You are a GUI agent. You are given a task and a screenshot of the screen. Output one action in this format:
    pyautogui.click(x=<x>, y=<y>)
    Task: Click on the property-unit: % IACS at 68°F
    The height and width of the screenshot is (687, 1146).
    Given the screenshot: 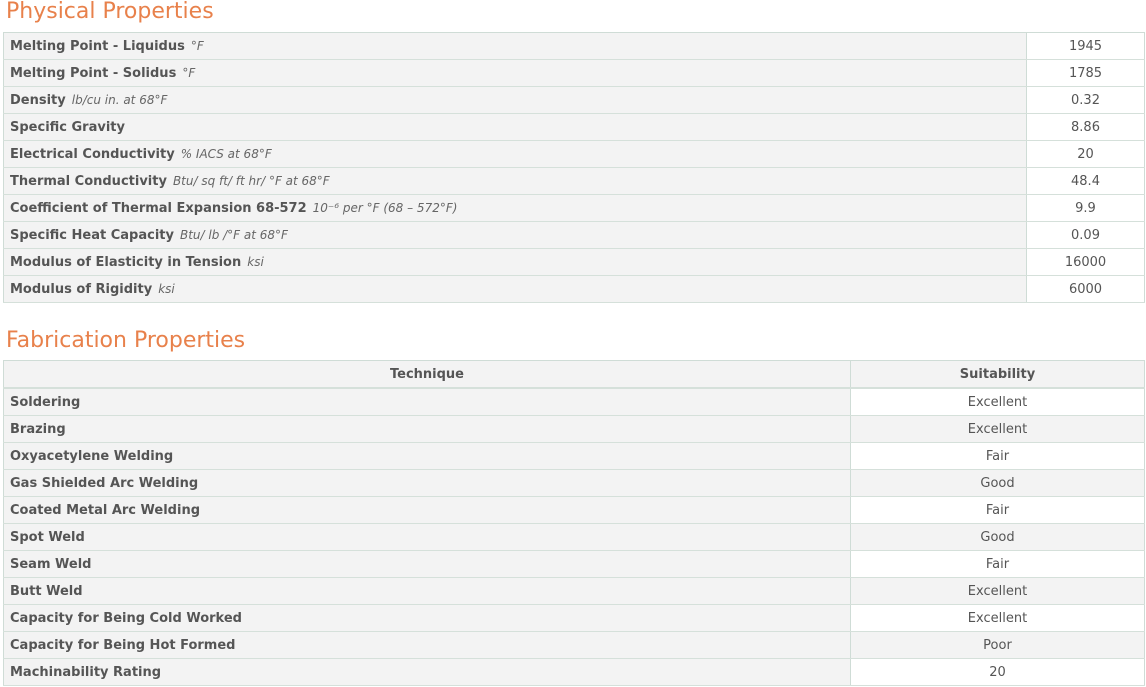 What is the action you would take?
    pyautogui.click(x=226, y=153)
    